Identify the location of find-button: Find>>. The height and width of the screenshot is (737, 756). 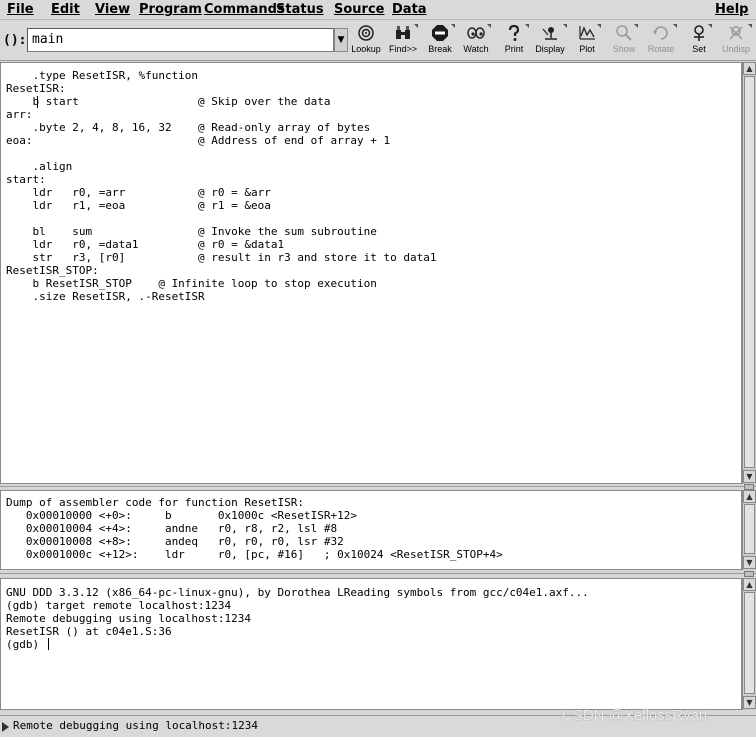
(403, 41).